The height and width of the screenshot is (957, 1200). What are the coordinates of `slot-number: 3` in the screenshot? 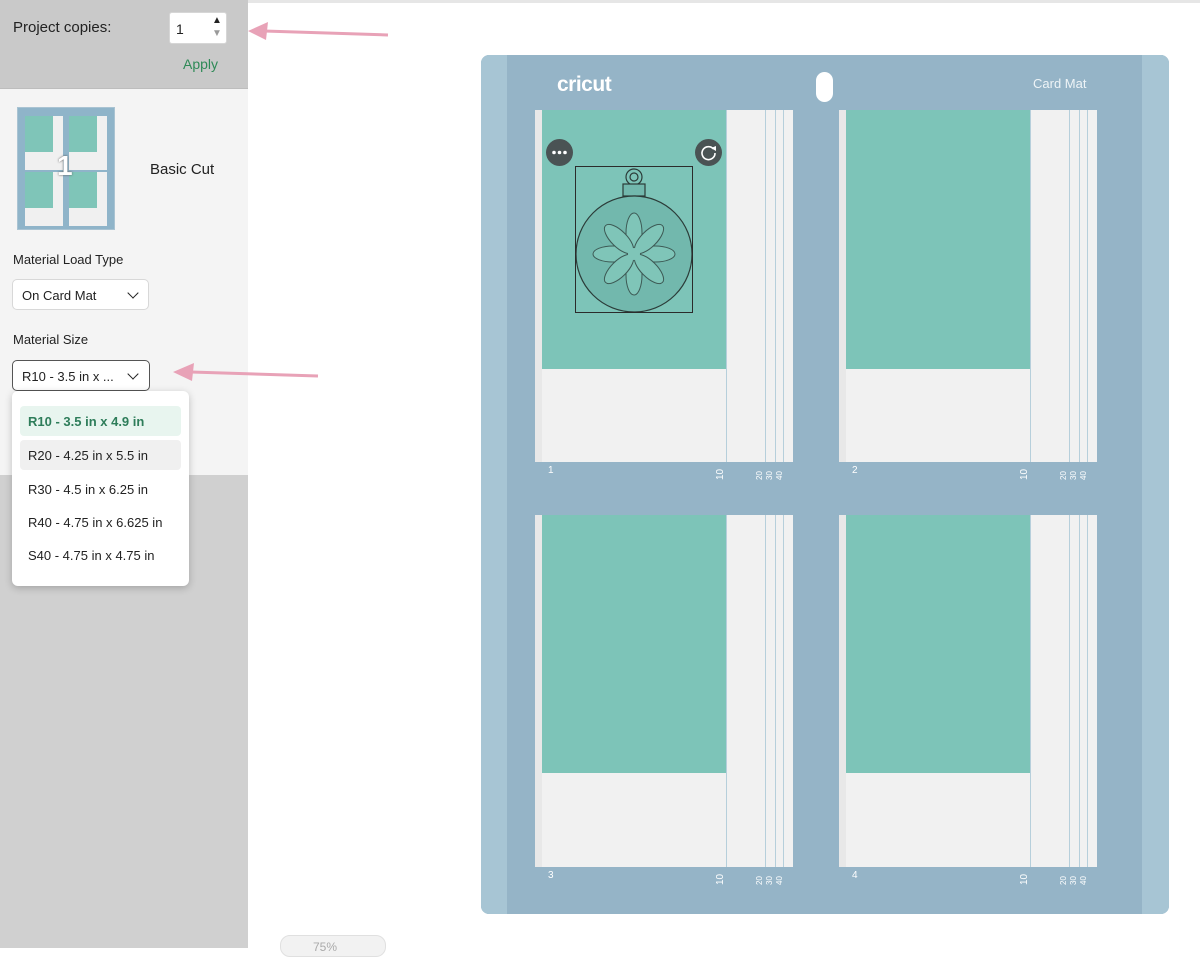 It's located at (551, 875).